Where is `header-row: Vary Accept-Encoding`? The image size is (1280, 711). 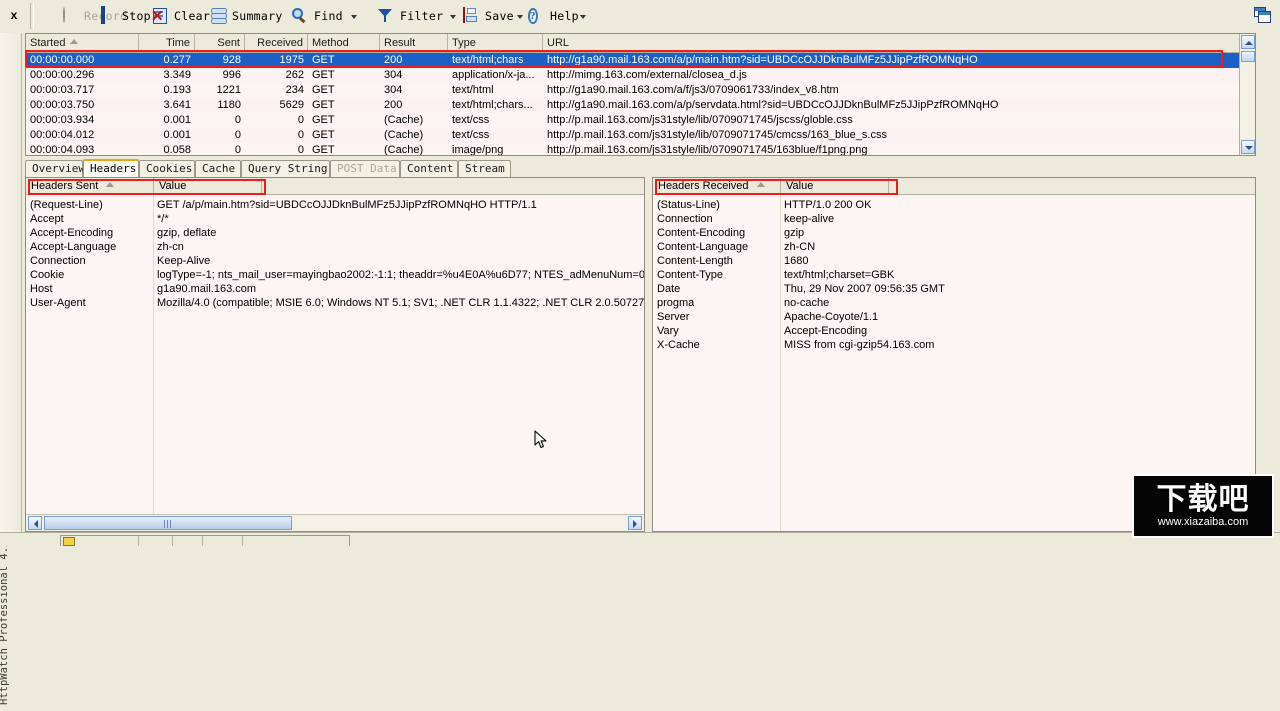
header-row: Vary Accept-Encoding is located at coordinates (954, 331).